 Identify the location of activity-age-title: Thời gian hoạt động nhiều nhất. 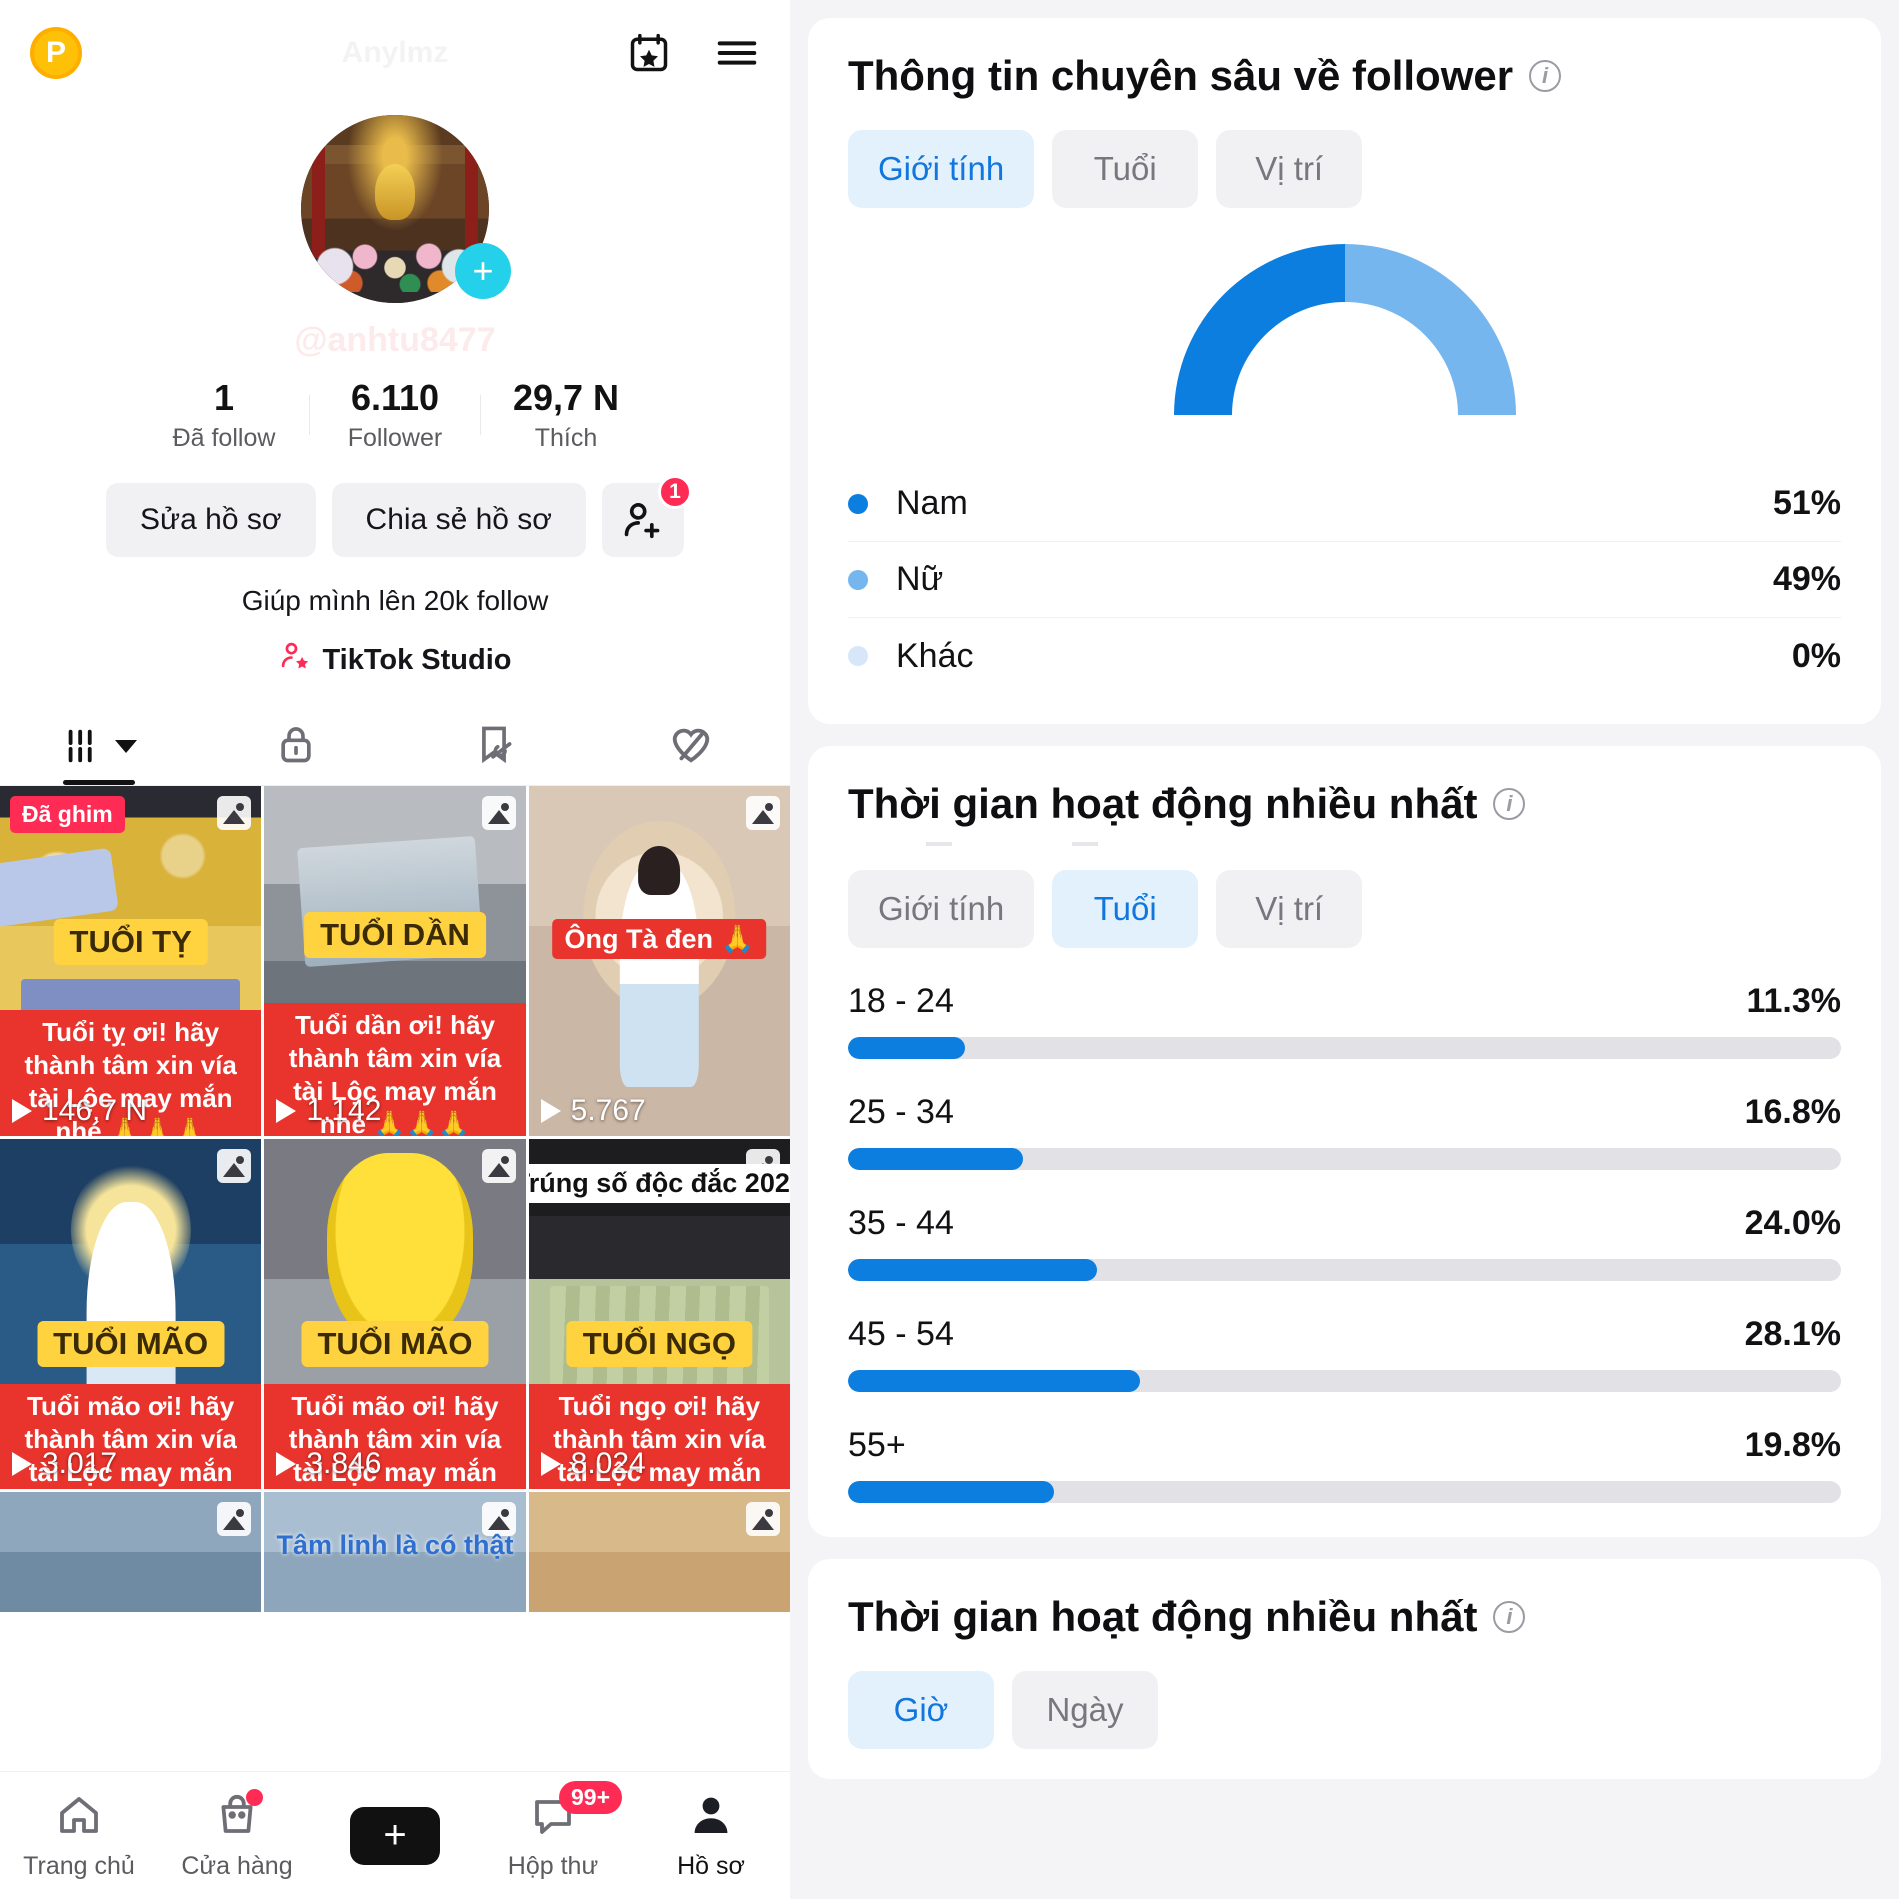
(1163, 803).